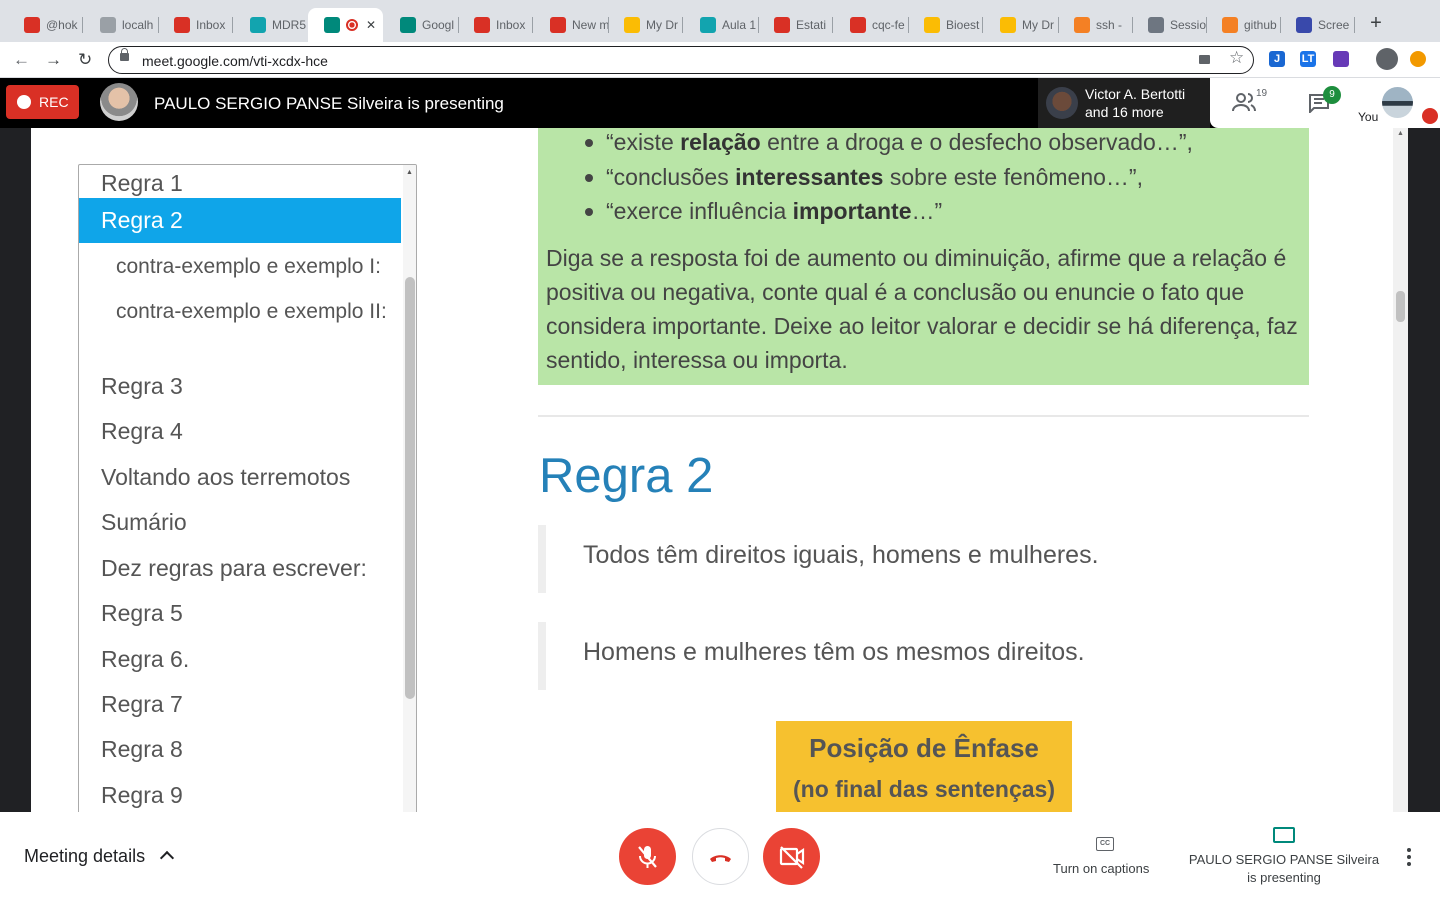 The height and width of the screenshot is (900, 1440). What do you see at coordinates (240, 386) in the screenshot?
I see `toc-item: Regra 3` at bounding box center [240, 386].